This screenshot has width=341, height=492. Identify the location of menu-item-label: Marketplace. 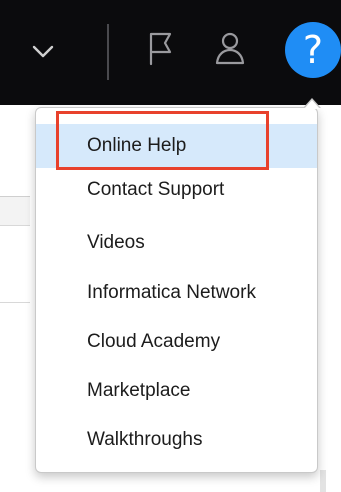
(139, 390).